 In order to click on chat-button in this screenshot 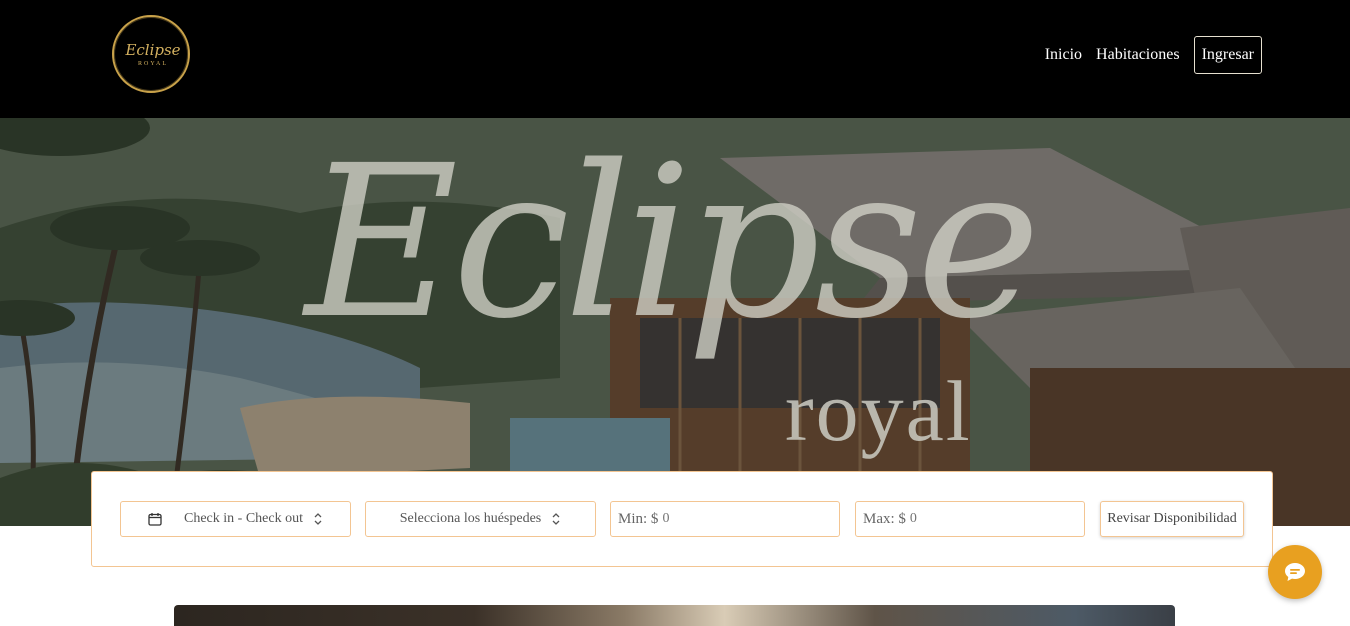, I will do `click(1295, 572)`.